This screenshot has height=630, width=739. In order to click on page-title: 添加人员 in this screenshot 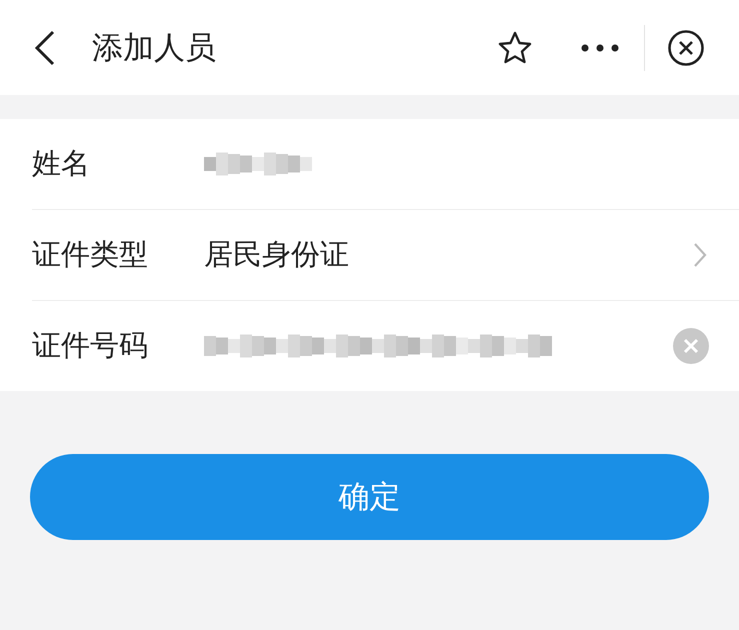, I will do `click(154, 48)`.